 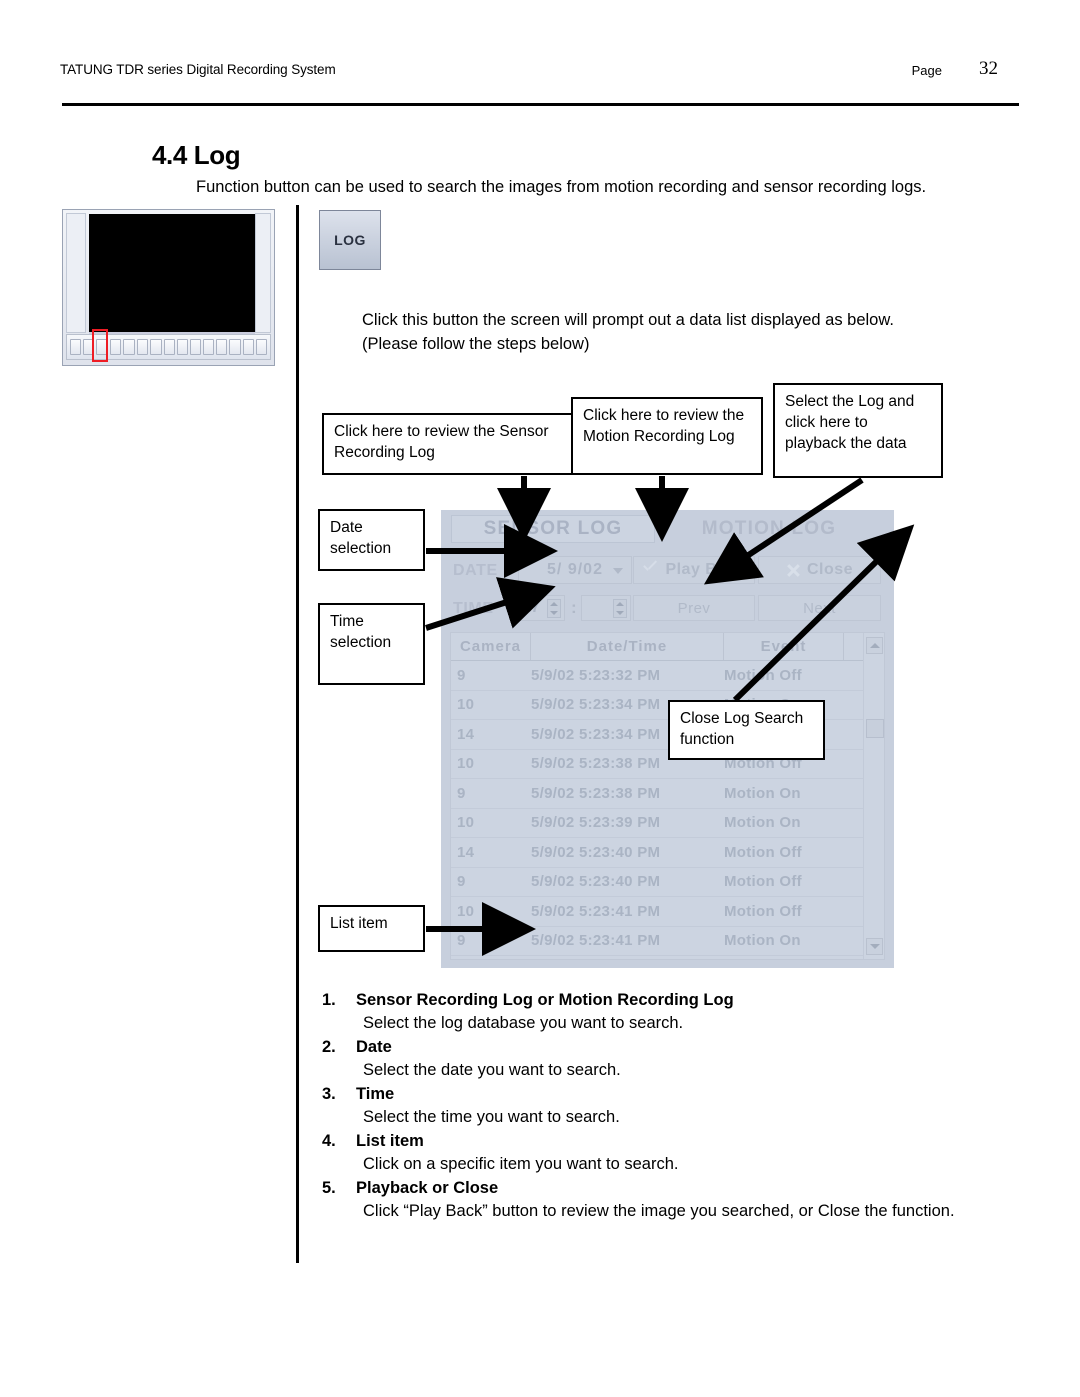 I want to click on dvr-right-panel, so click(x=263, y=273).